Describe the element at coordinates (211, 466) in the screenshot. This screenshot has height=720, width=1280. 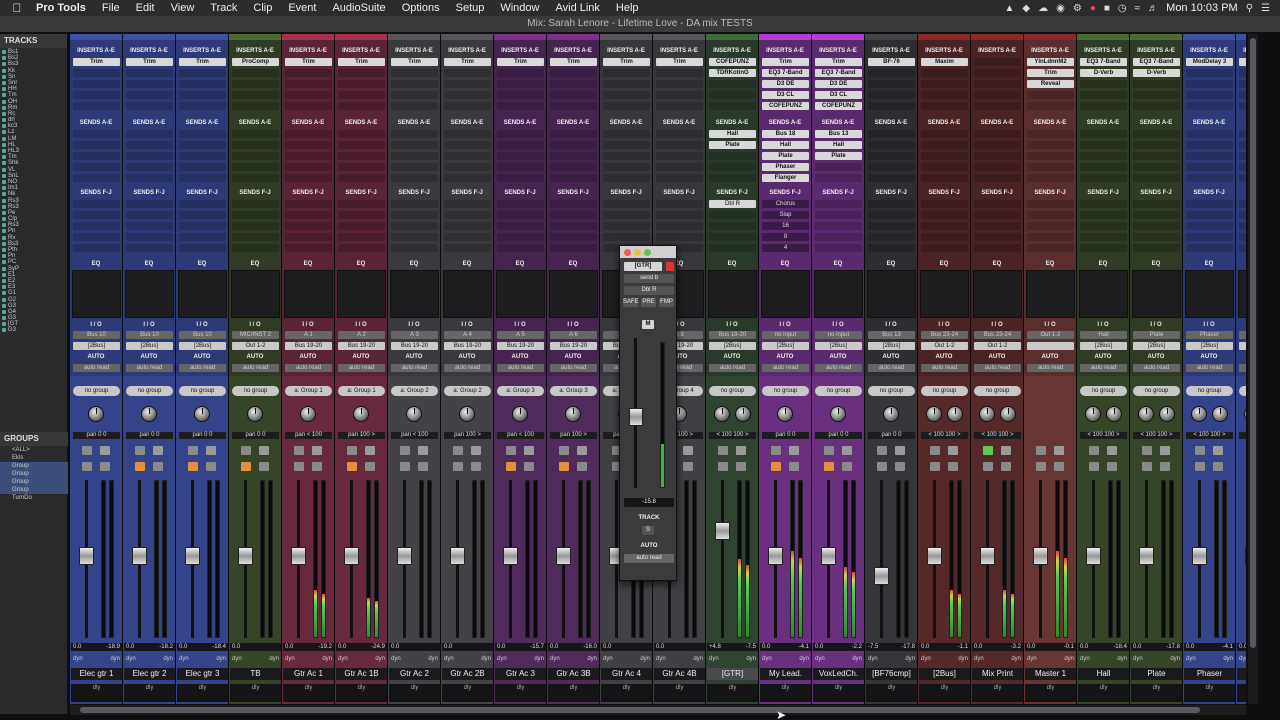
I see `mute-button` at that location.